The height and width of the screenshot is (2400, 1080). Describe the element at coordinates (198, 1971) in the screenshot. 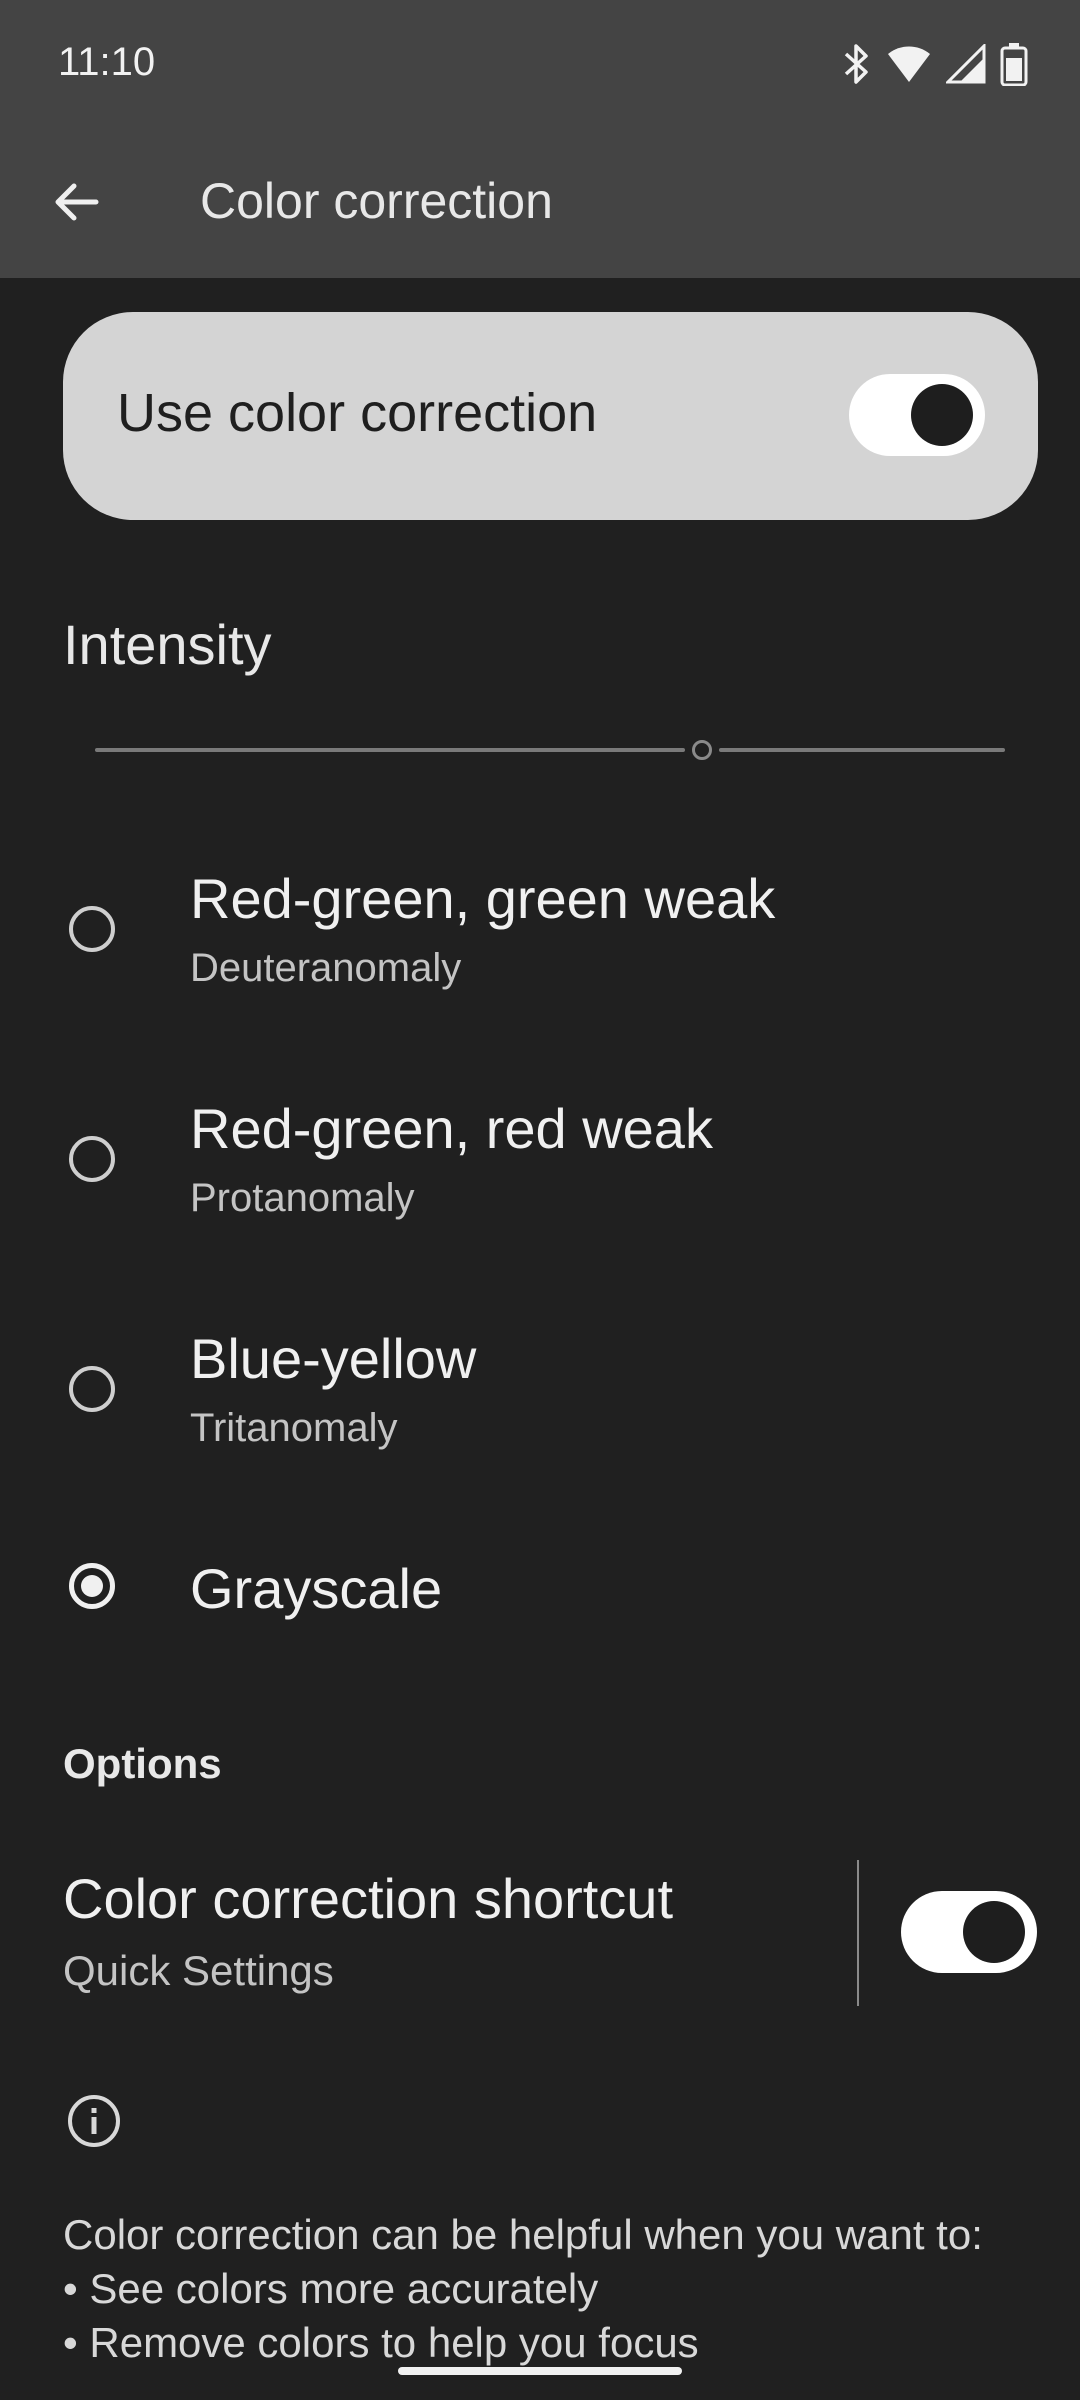

I see `shortcut-subtitle: Quick Settings` at that location.